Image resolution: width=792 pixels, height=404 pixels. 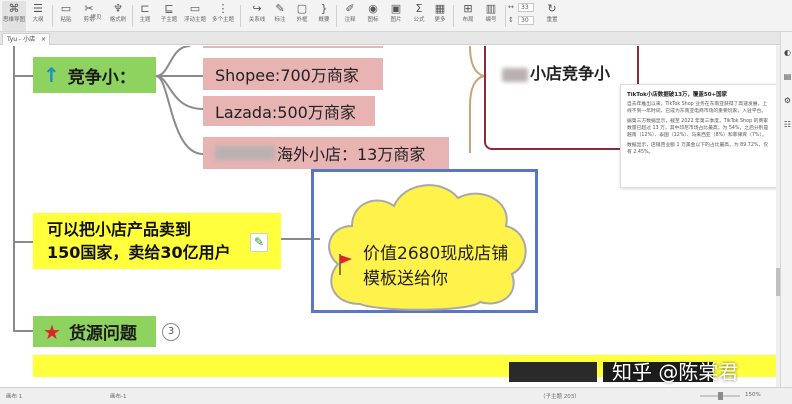 I want to click on topic-sell-global: 可以把小店产品卖到 150国家，卖给30亿用户, so click(x=157, y=241).